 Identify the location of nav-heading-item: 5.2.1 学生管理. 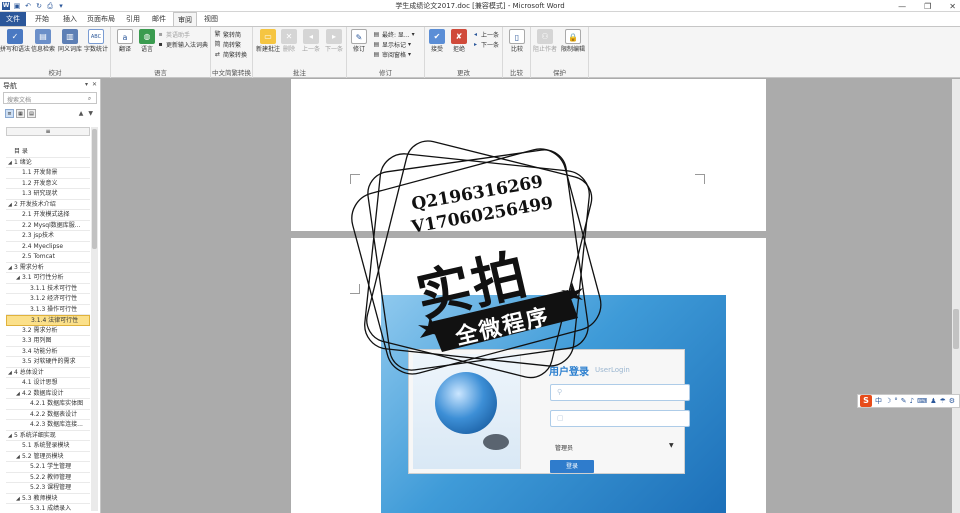
(48, 467).